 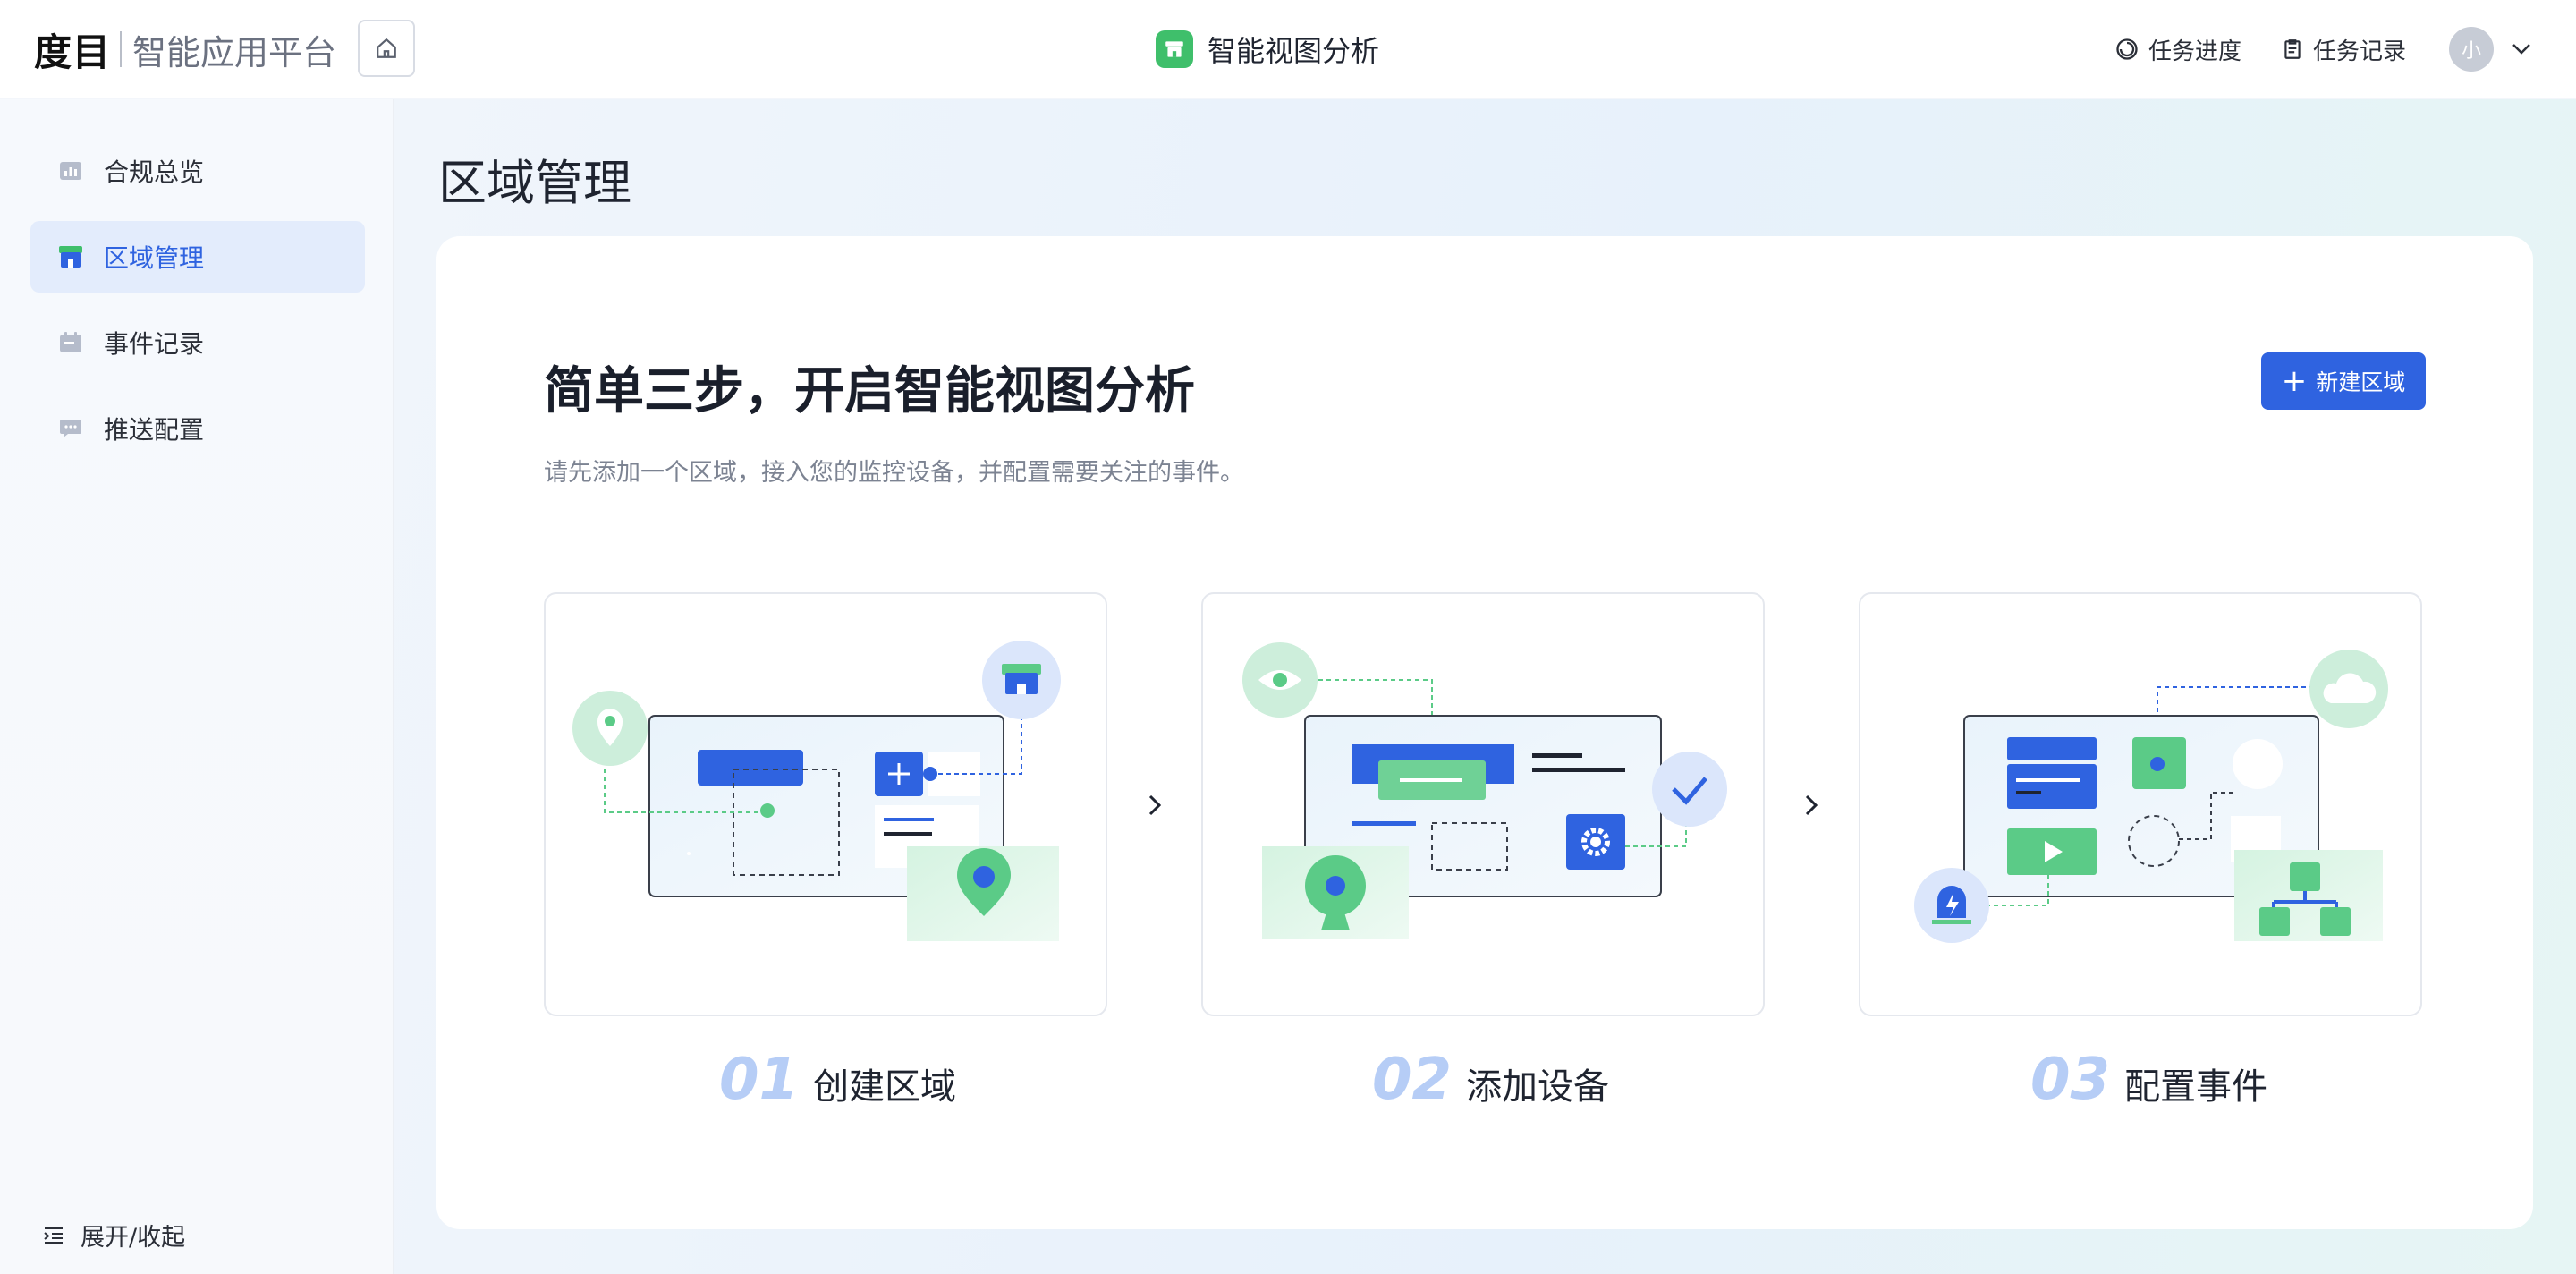 I want to click on brand-divider, so click(x=121, y=49).